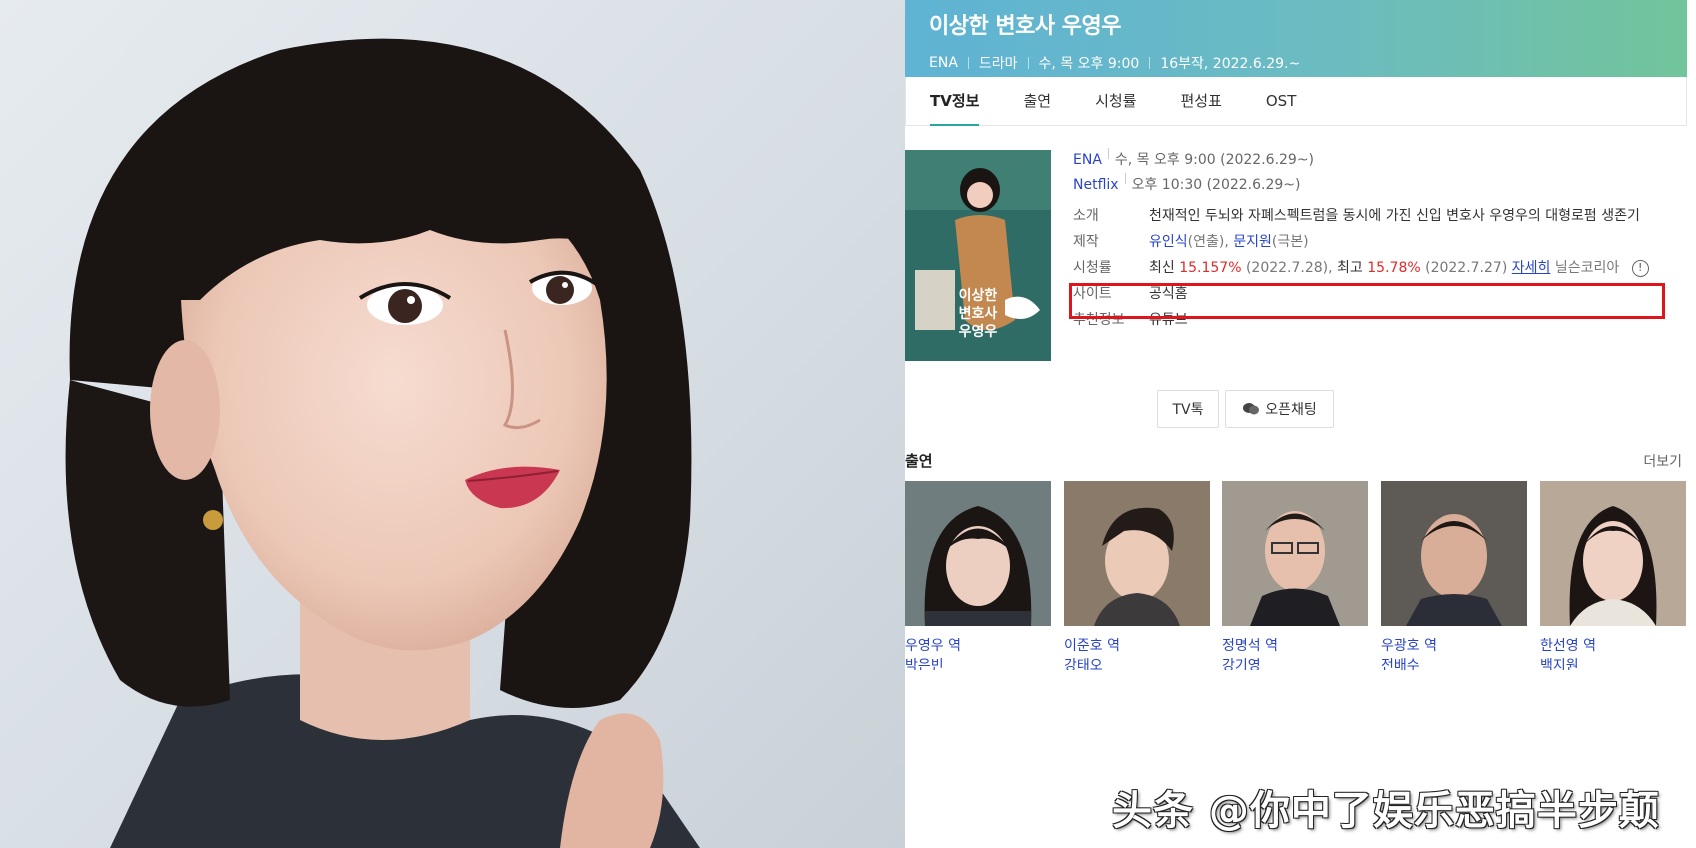 This screenshot has width=1696, height=848. I want to click on tab-bar: TV정보 출연 시청률 편성표 OST, so click(1296, 101).